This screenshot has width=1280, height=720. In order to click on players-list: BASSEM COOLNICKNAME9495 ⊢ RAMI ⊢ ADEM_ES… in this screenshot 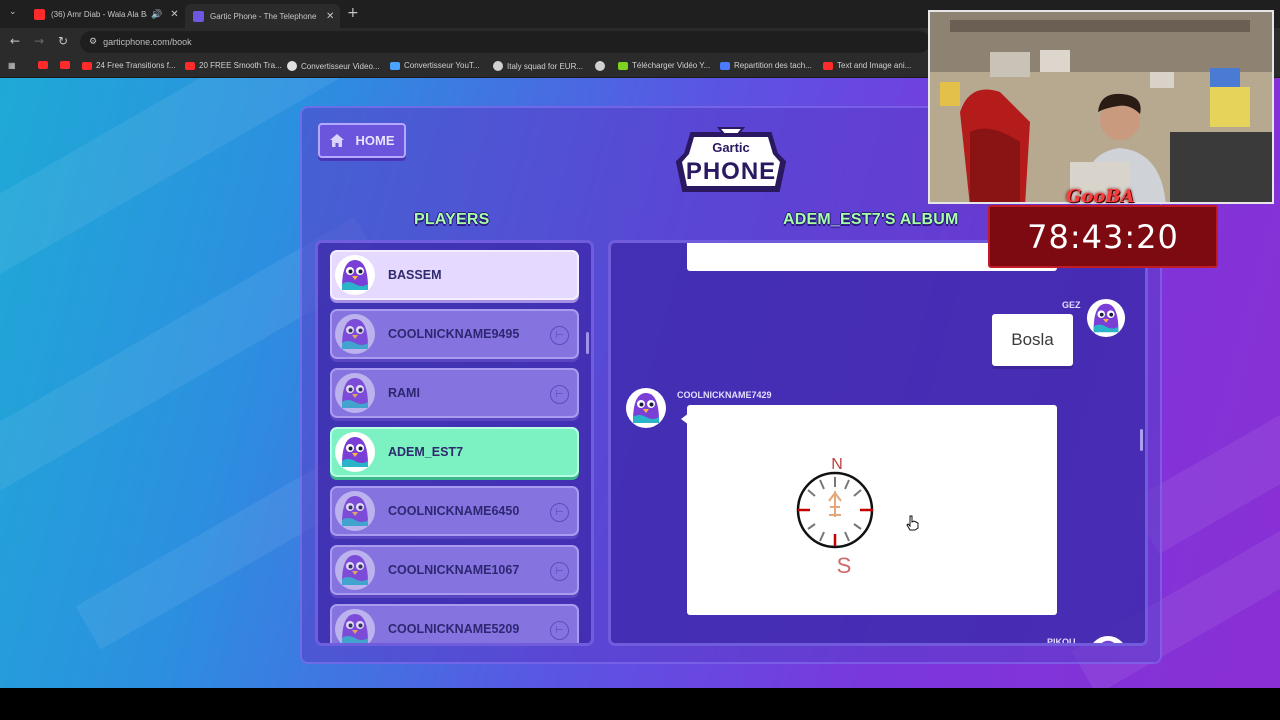, I will do `click(454, 443)`.